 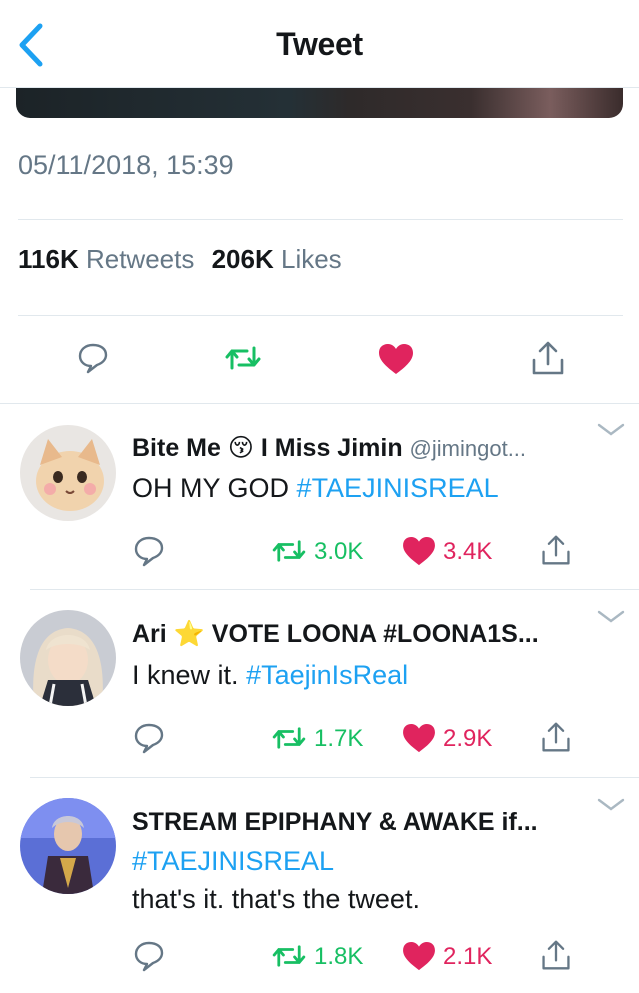 What do you see at coordinates (467, 552) in the screenshot?
I see `like-count: 3.4K` at bounding box center [467, 552].